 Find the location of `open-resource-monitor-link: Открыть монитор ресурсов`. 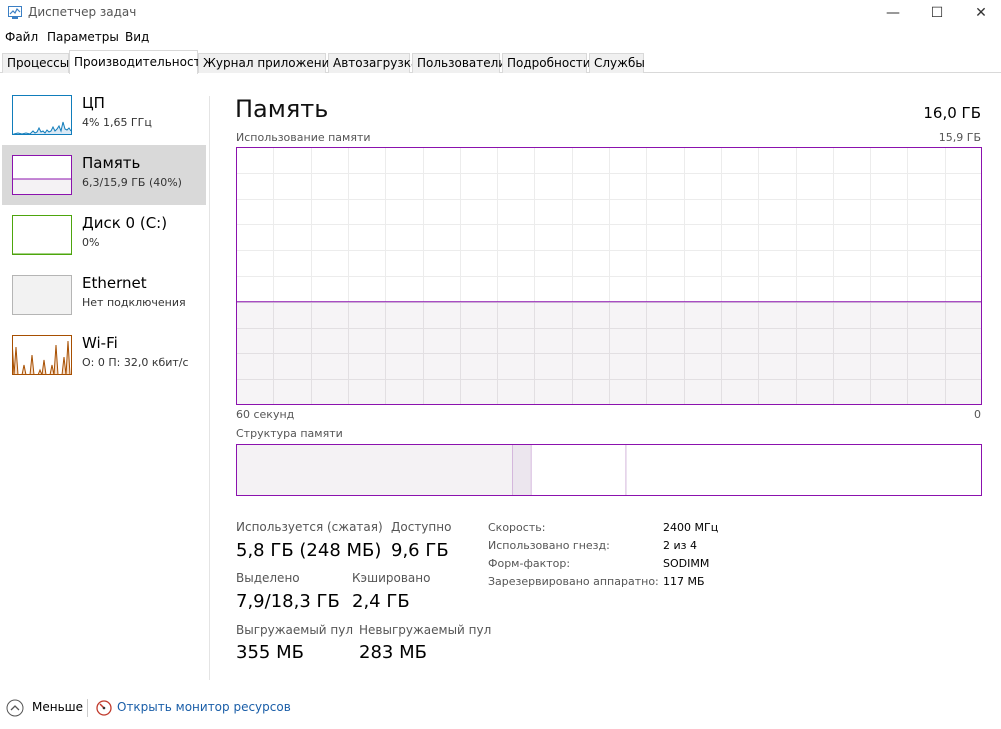

open-resource-monitor-link: Открыть монитор ресурсов is located at coordinates (204, 707).